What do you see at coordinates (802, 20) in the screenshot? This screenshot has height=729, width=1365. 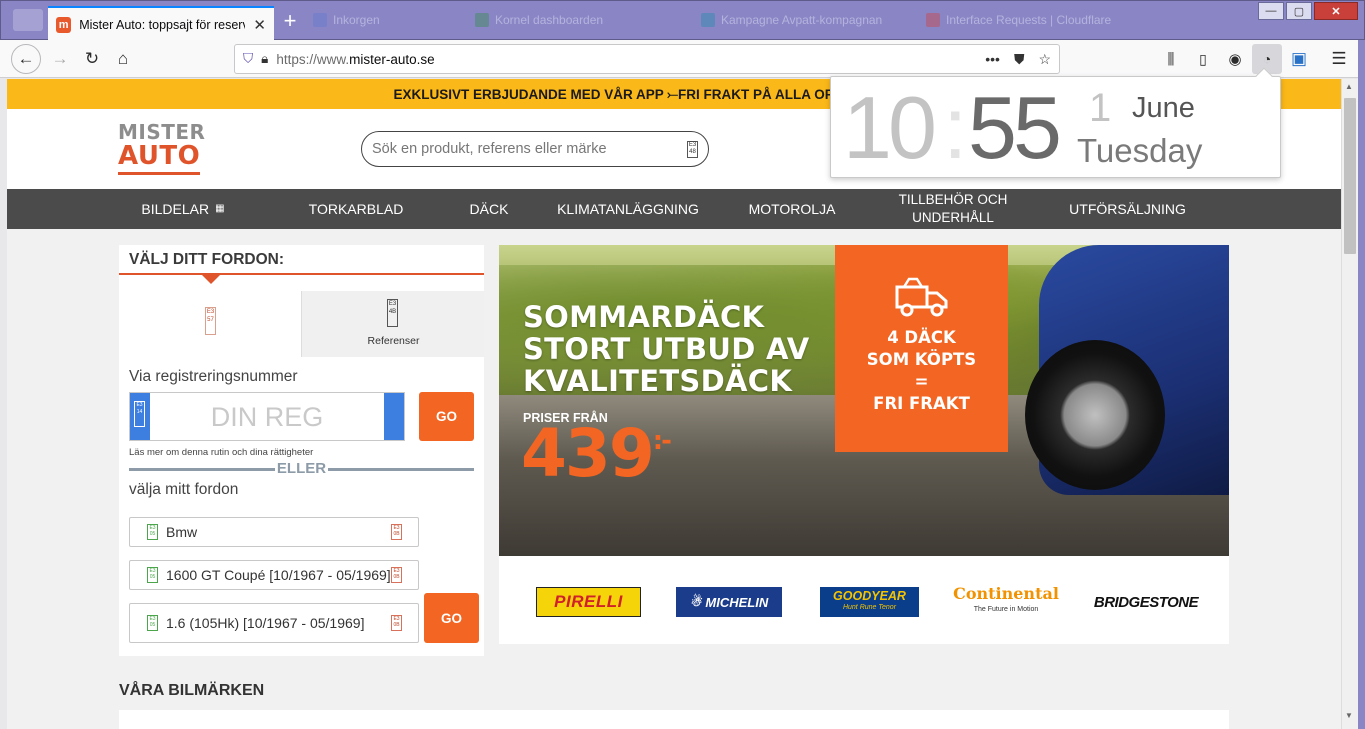 I see `tab-title: Kampagne Avpatt-kompagnan` at bounding box center [802, 20].